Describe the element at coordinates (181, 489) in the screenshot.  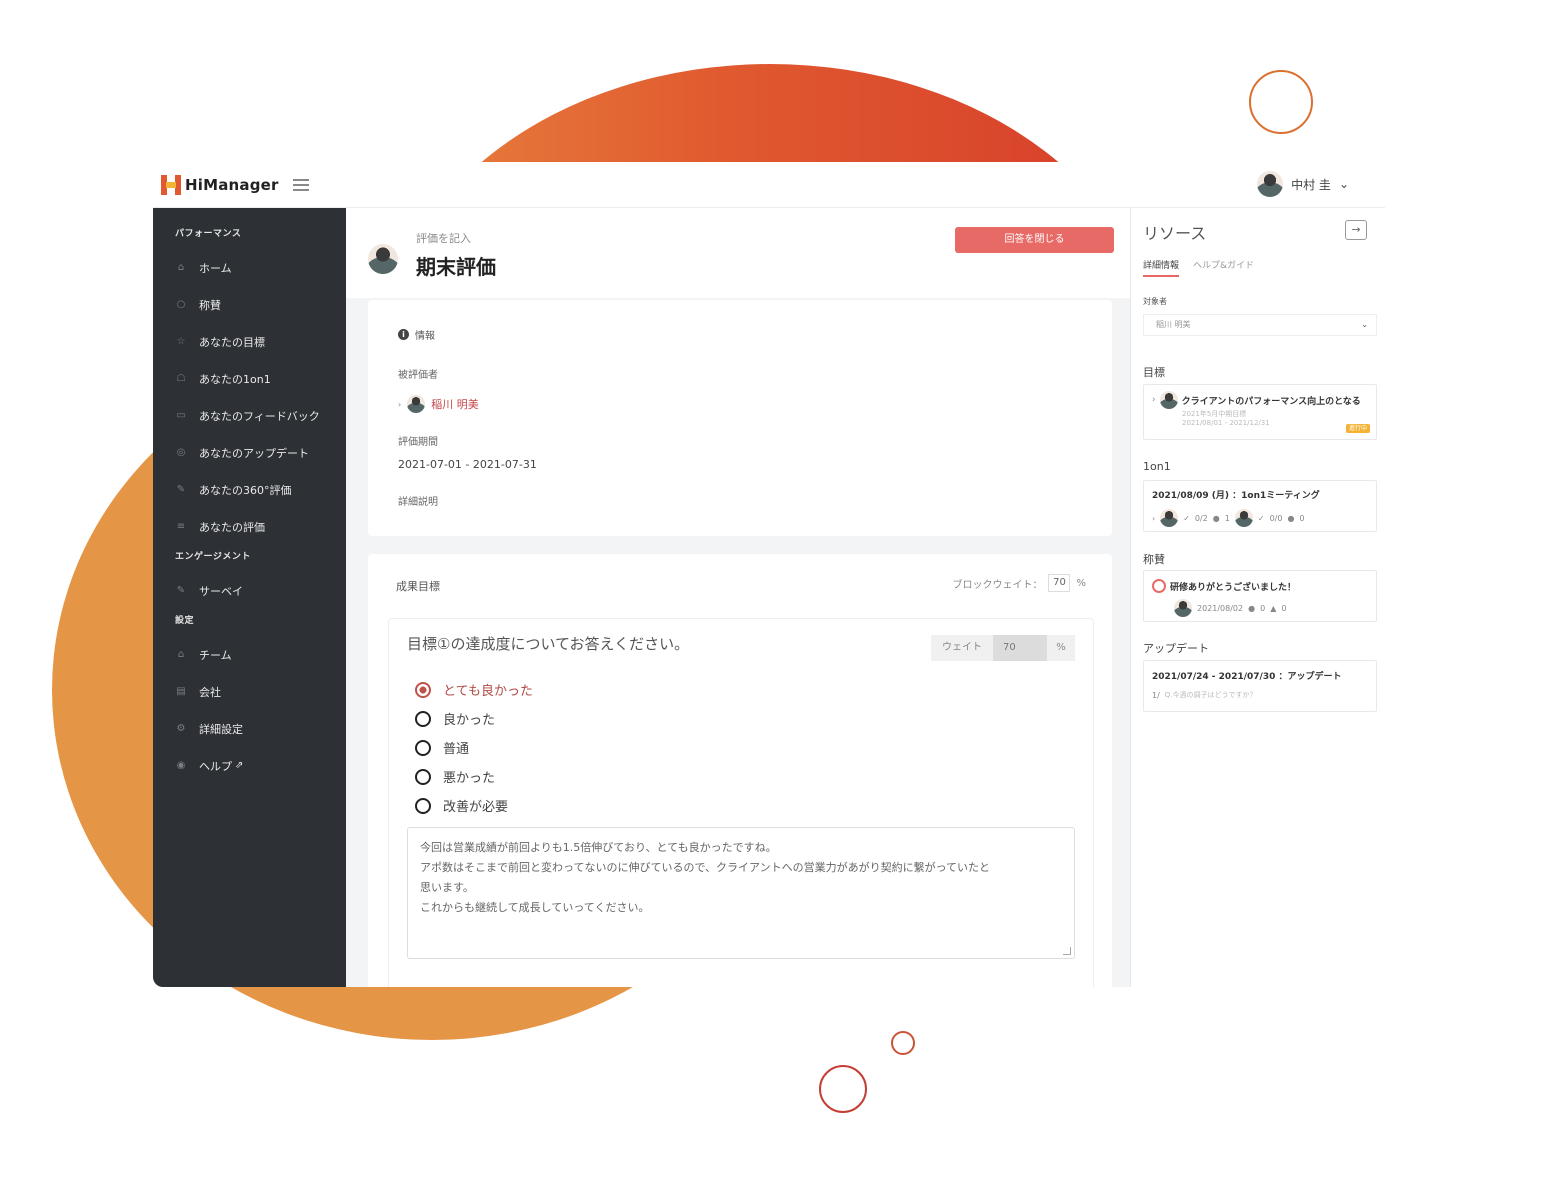
I see `edit-icon: ✎` at that location.